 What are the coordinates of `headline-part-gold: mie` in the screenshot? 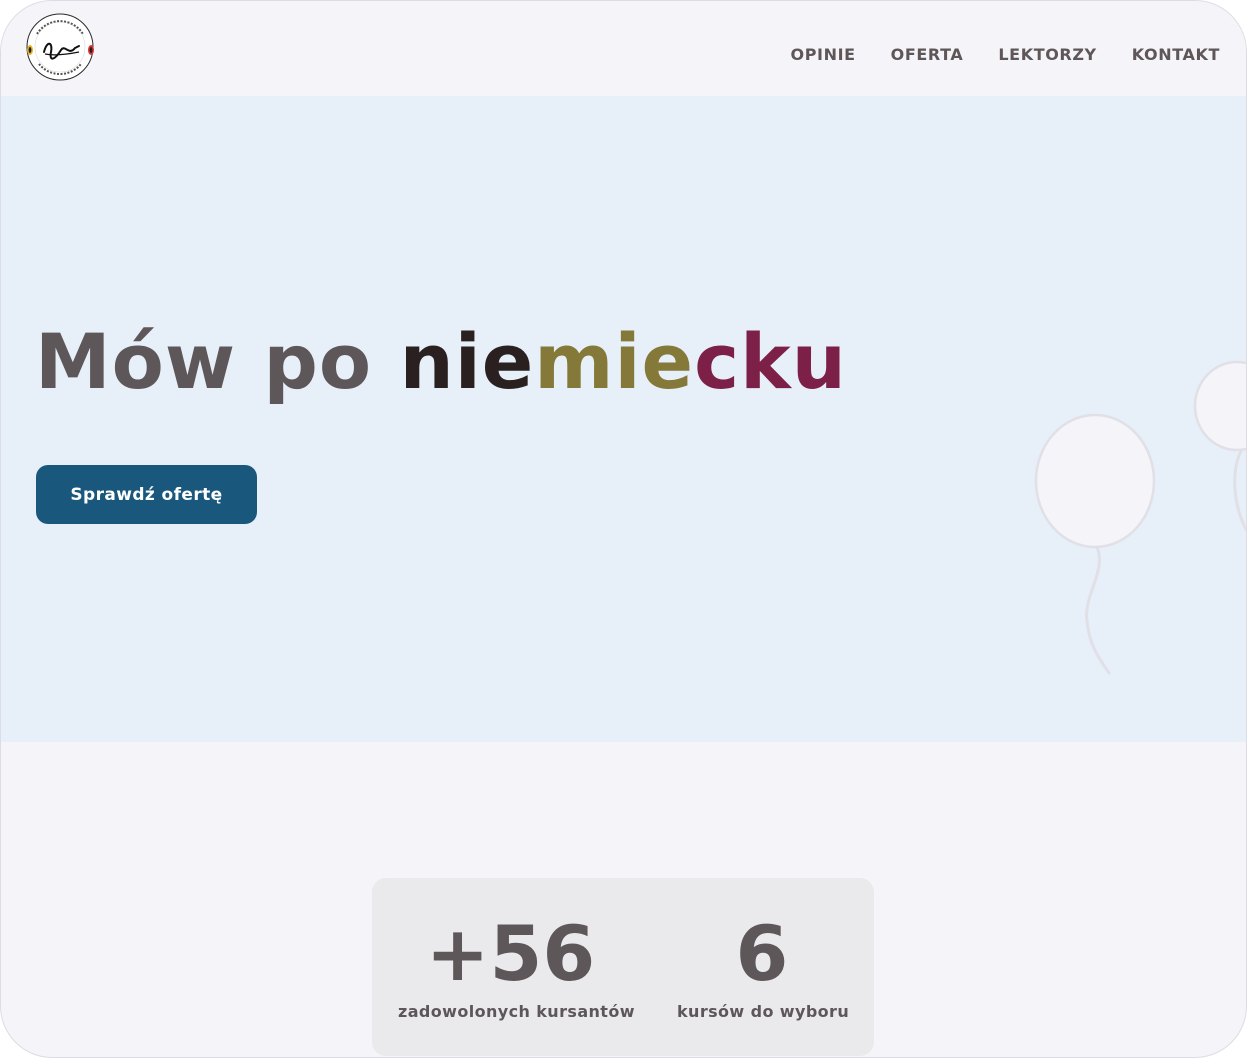 It's located at (614, 361).